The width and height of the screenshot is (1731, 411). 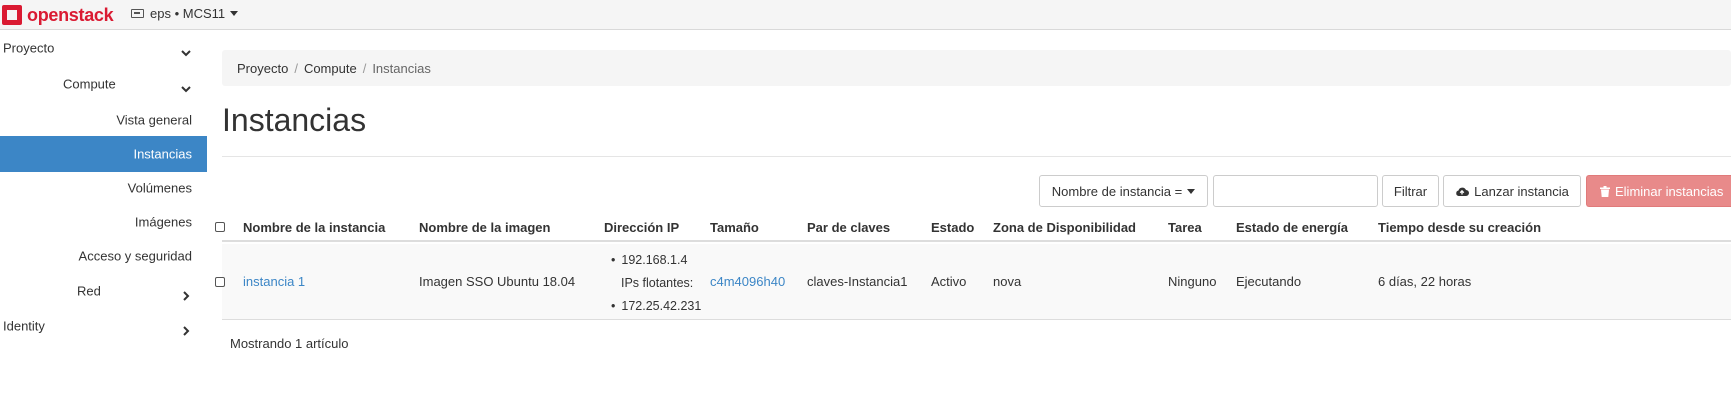 I want to click on project-selector: eps • MCS11, so click(x=185, y=13).